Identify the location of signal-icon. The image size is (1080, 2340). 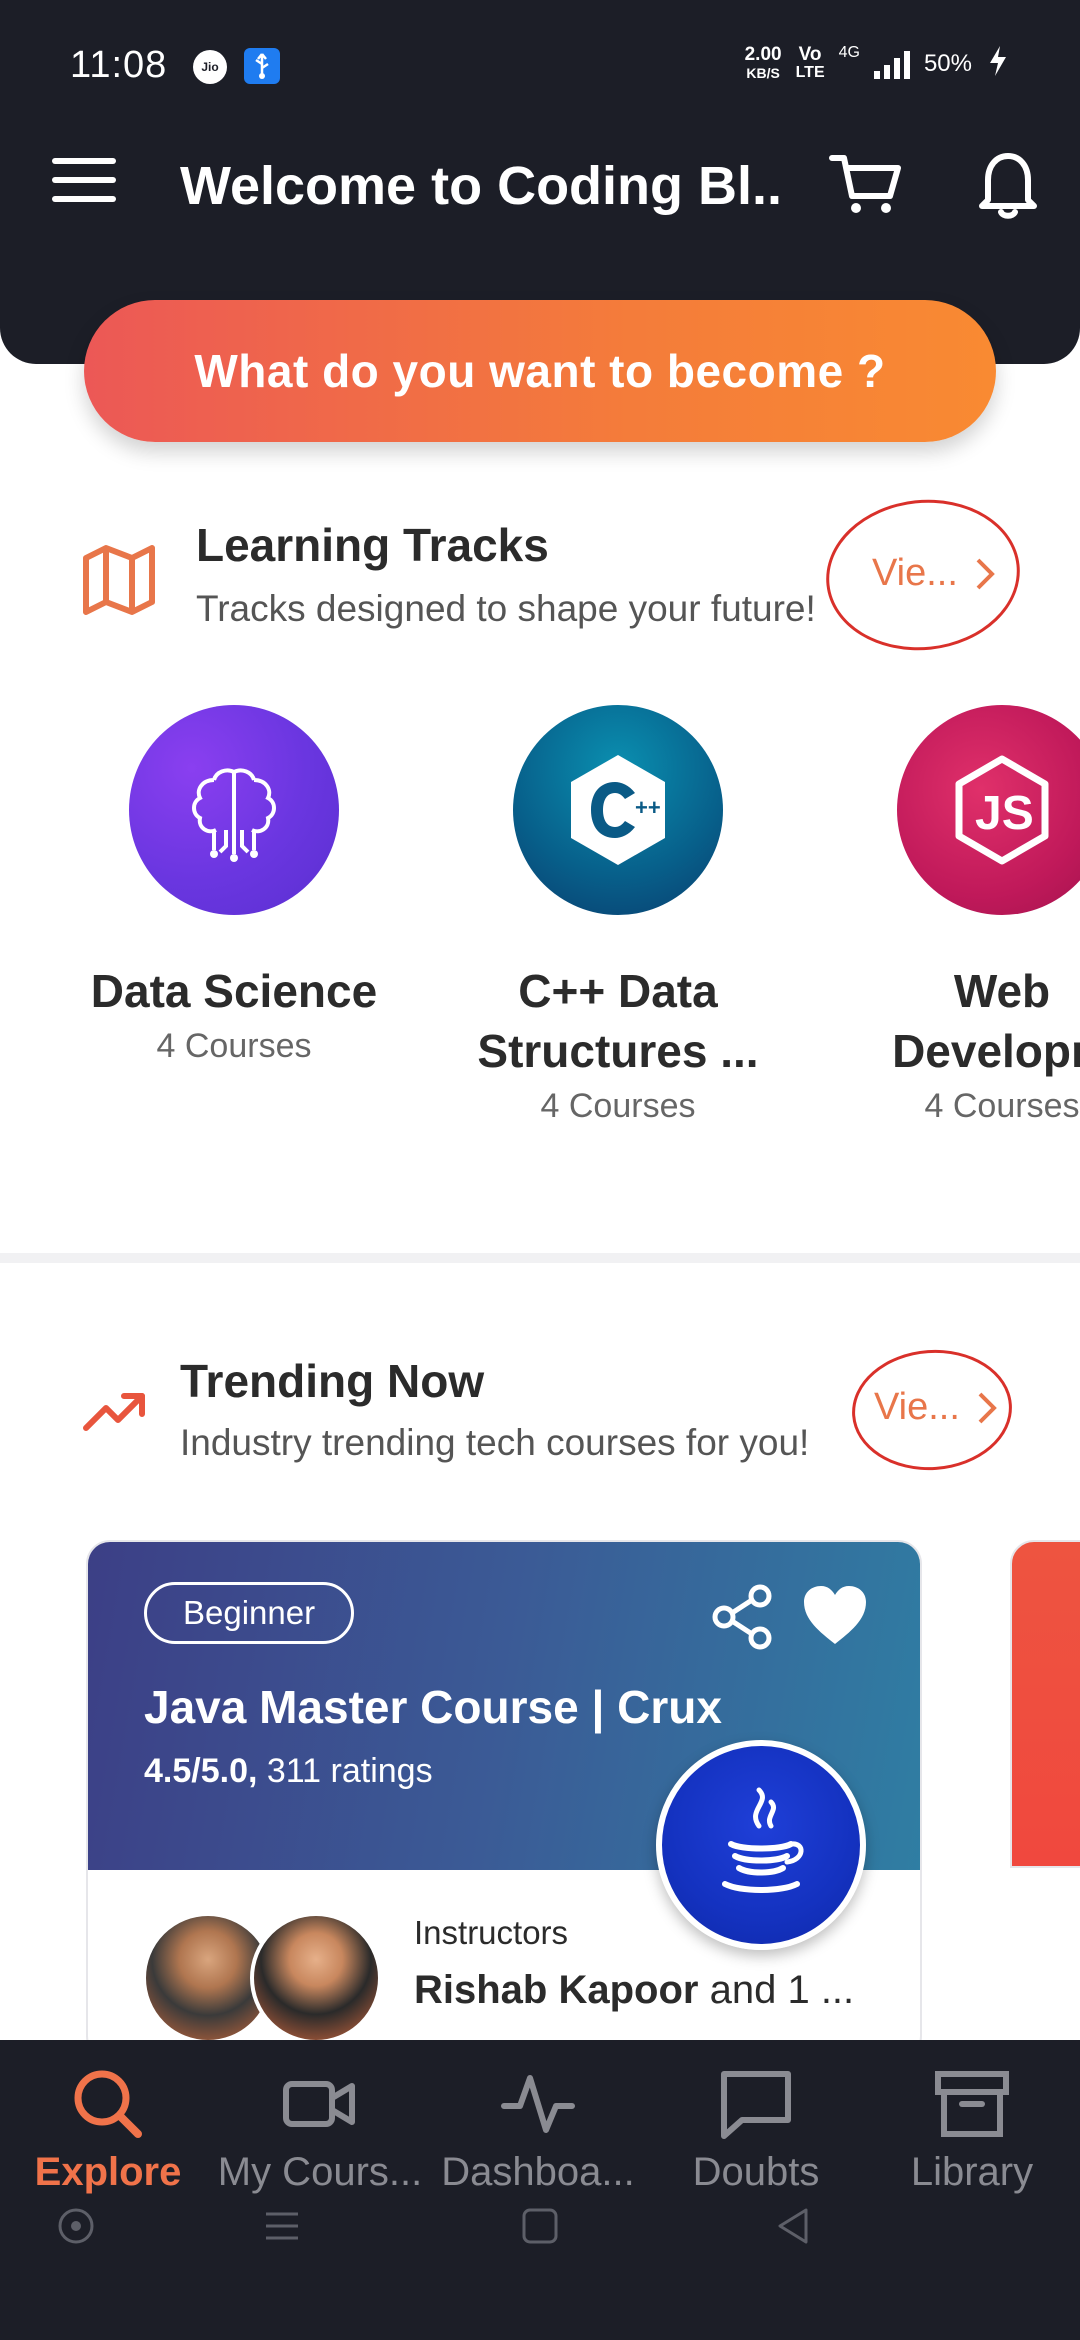
(891, 64).